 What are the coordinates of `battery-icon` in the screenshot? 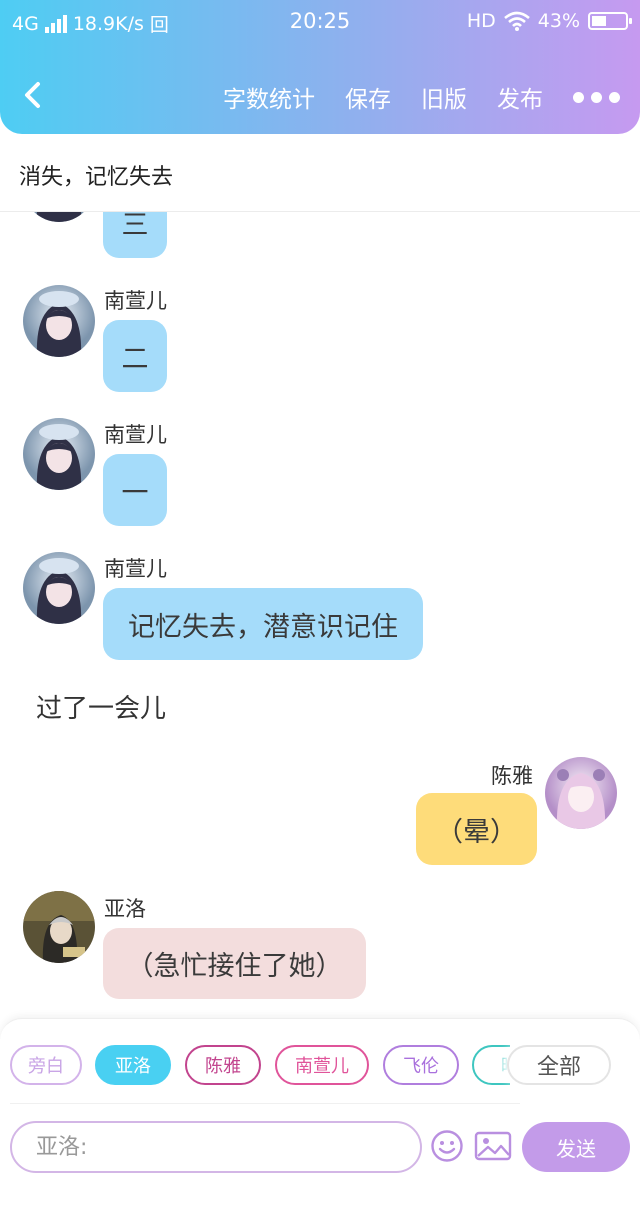 It's located at (610, 21).